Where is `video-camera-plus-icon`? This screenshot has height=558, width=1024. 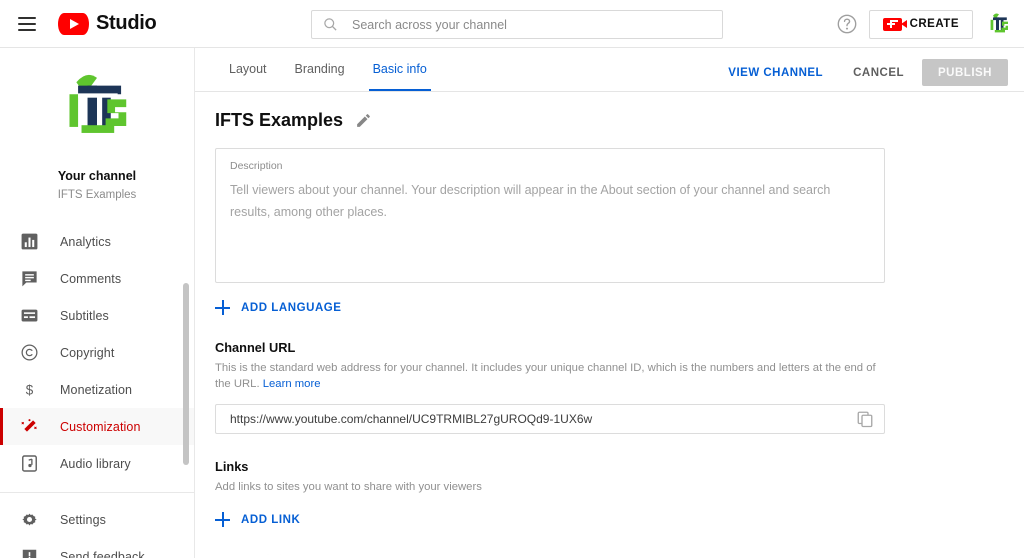 video-camera-plus-icon is located at coordinates (894, 24).